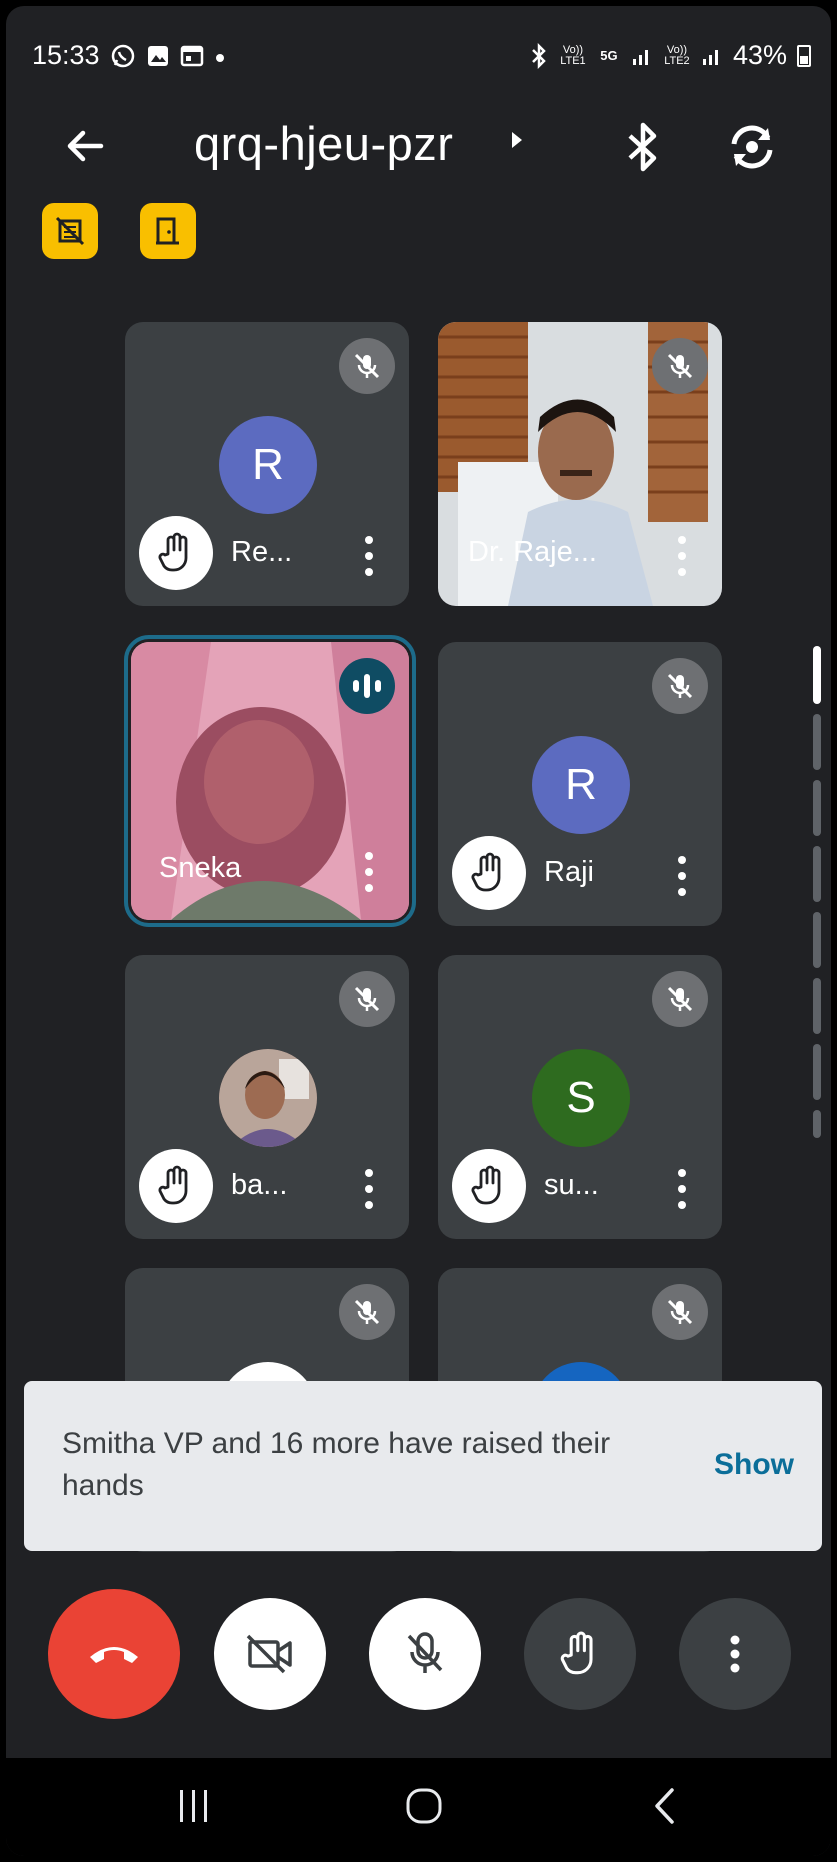 The height and width of the screenshot is (1862, 837). What do you see at coordinates (200, 868) in the screenshot?
I see `participant-name: Sneka` at bounding box center [200, 868].